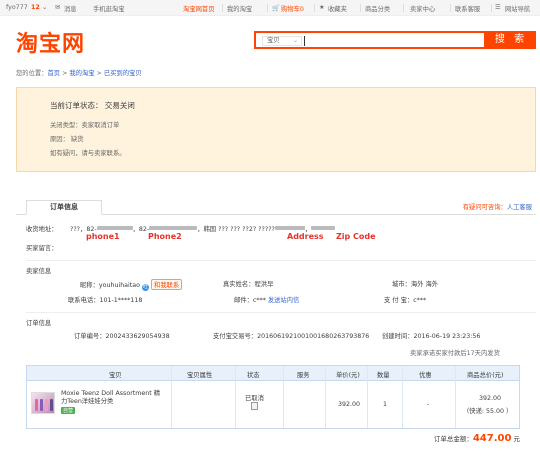 The height and width of the screenshot is (459, 540). Describe the element at coordinates (398, 336) in the screenshot. I see `created-label: 创建时间：` at that location.